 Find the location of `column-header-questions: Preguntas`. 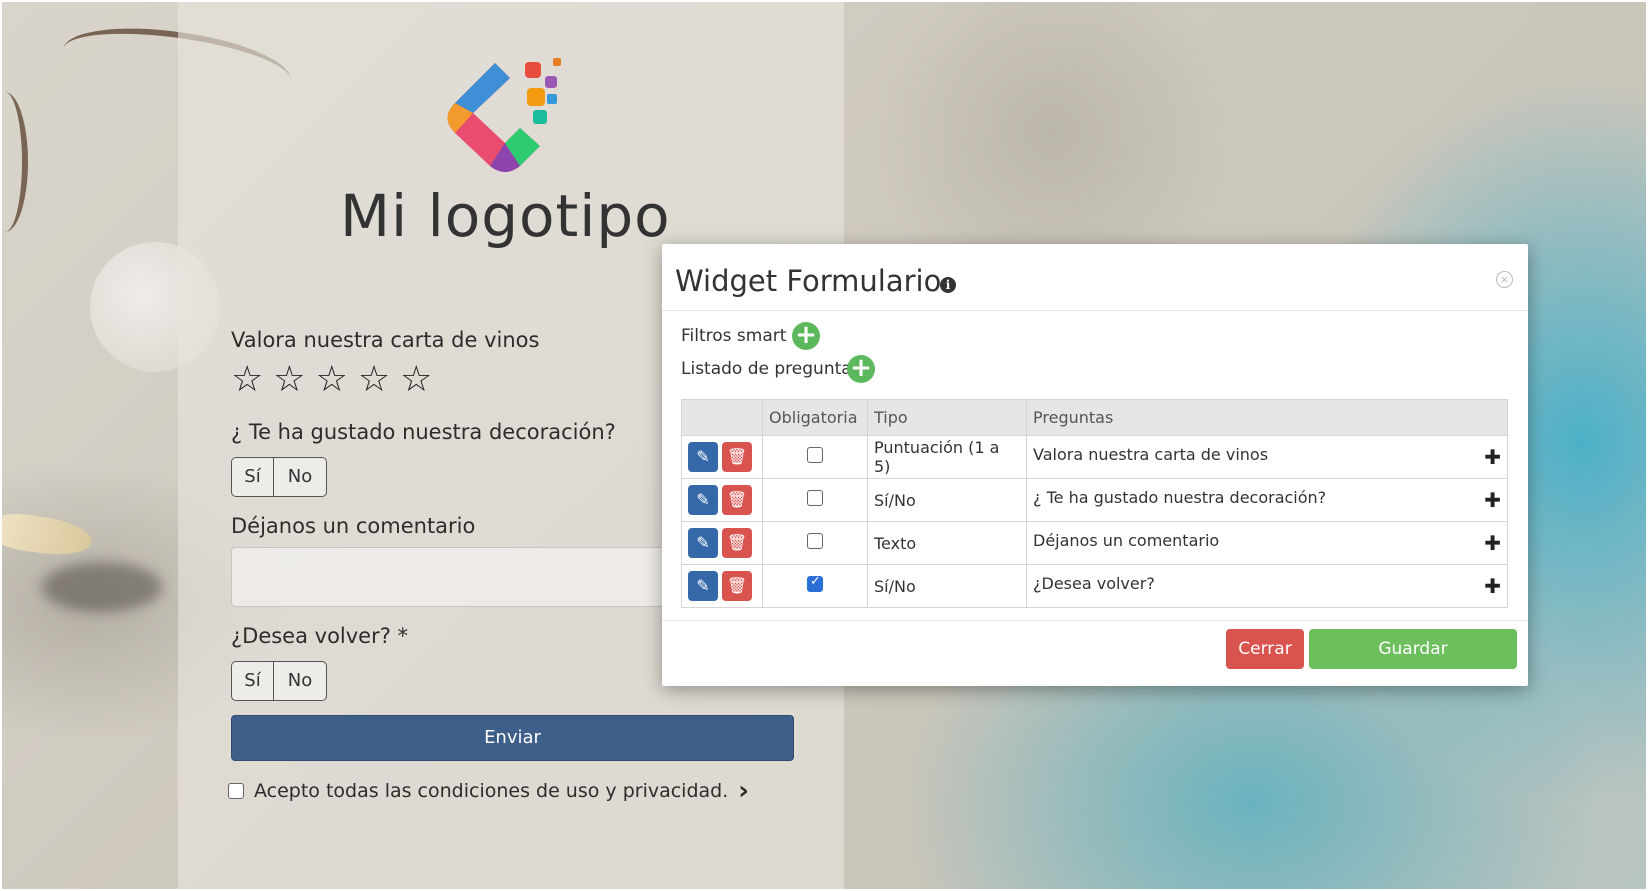

column-header-questions: Preguntas is located at coordinates (1267, 417).